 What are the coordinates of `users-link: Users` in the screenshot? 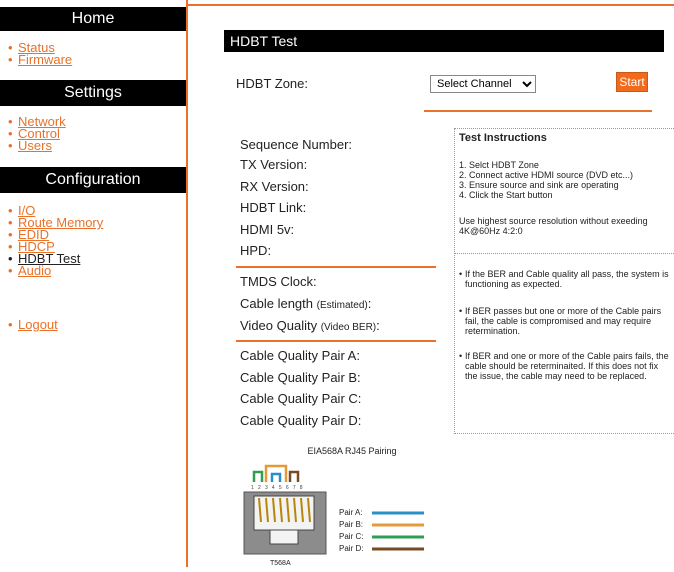 It's located at (35, 145).